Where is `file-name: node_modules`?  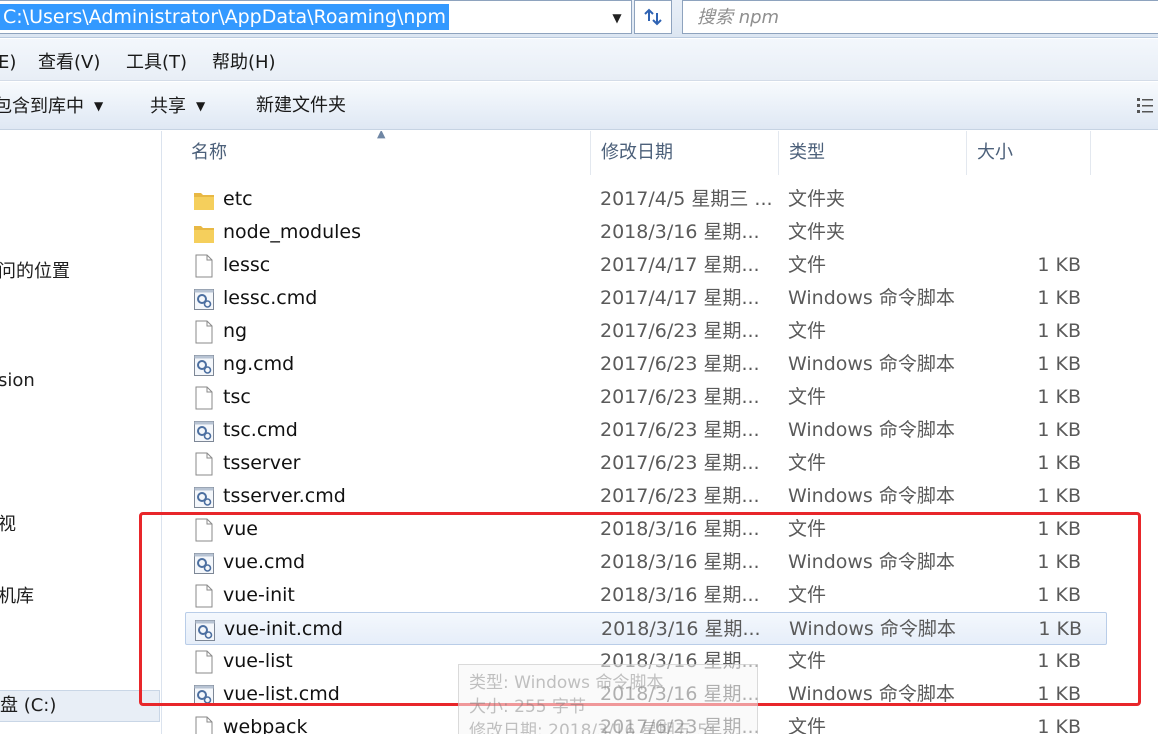
file-name: node_modules is located at coordinates (292, 232).